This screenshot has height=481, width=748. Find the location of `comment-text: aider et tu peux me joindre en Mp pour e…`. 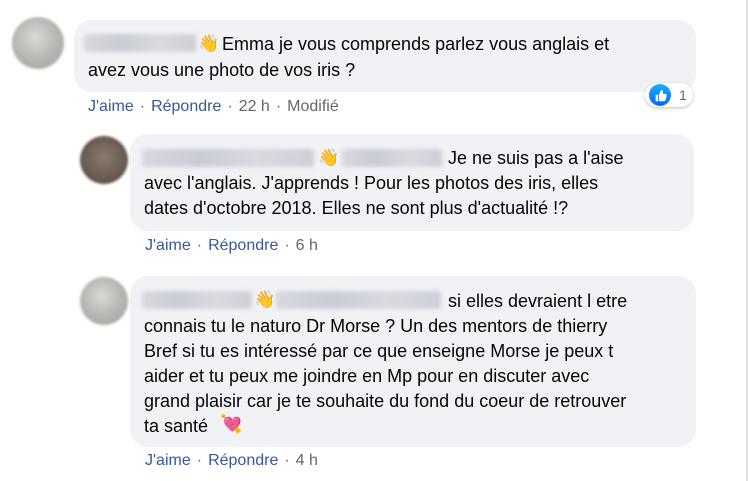

comment-text: aider et tu peux me joindre en Mp pour e… is located at coordinates (367, 376).